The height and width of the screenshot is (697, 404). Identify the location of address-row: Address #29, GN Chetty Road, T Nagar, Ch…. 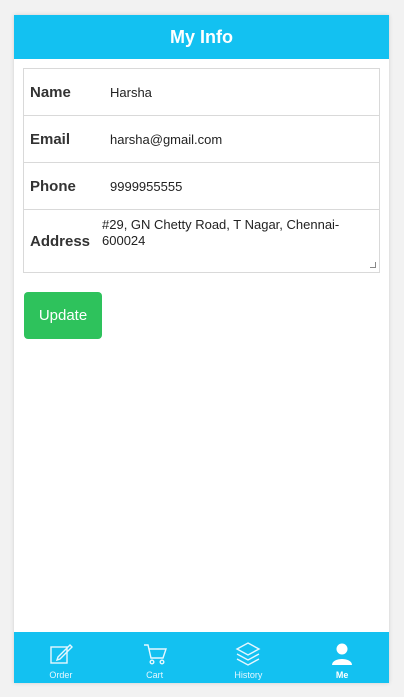
(201, 241).